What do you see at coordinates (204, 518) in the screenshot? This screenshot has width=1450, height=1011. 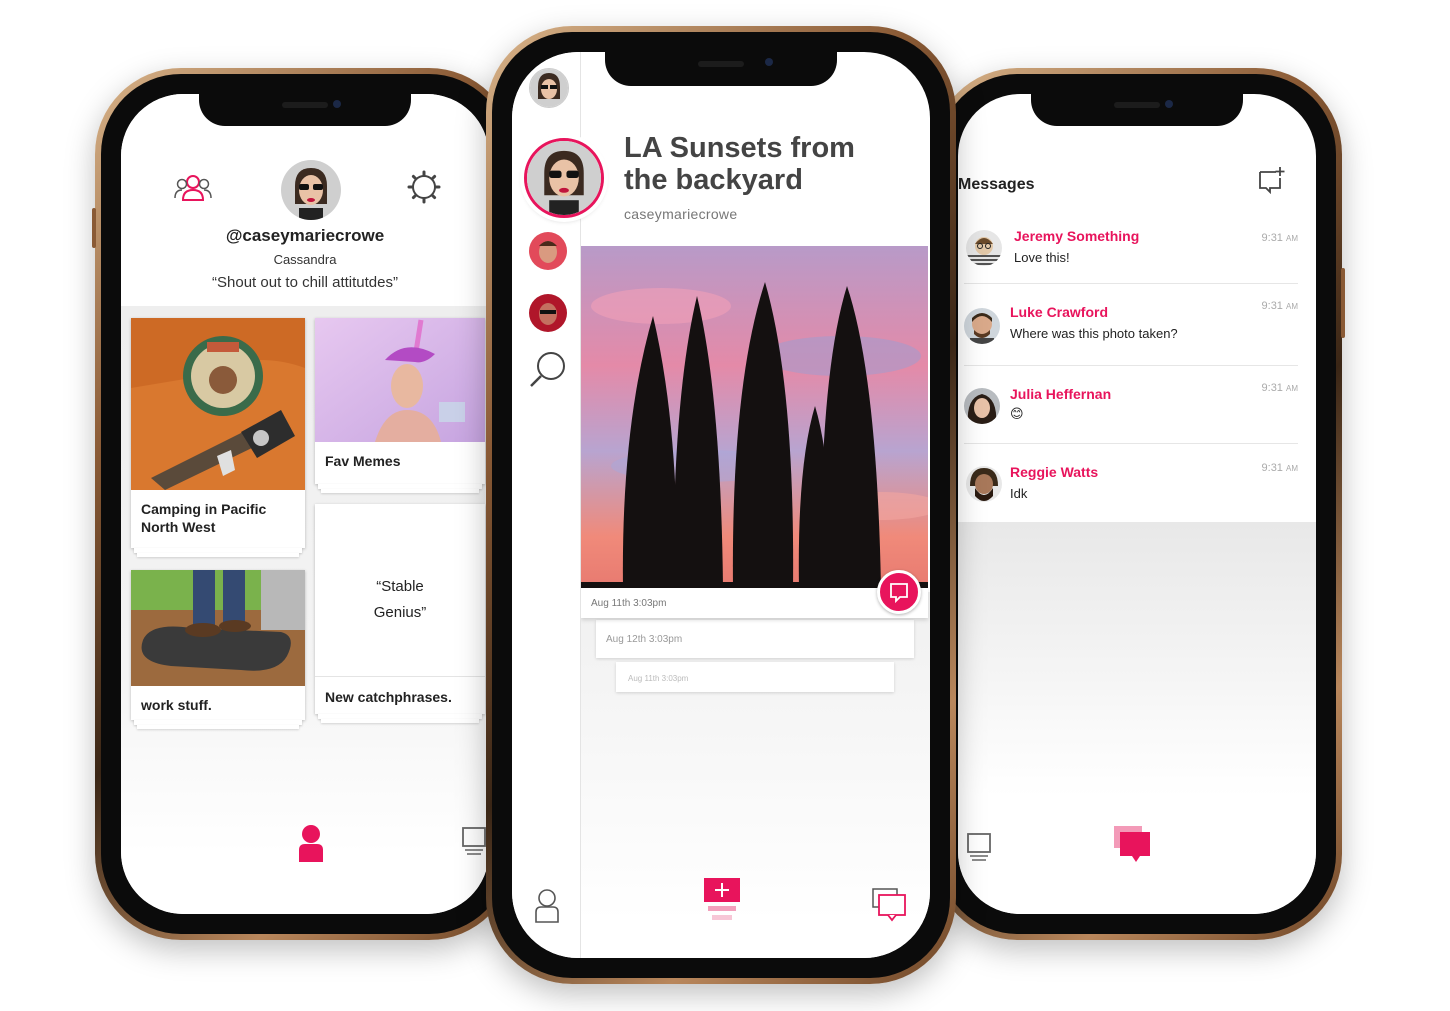 I see `collection-title: Camping in Pacific North West` at bounding box center [204, 518].